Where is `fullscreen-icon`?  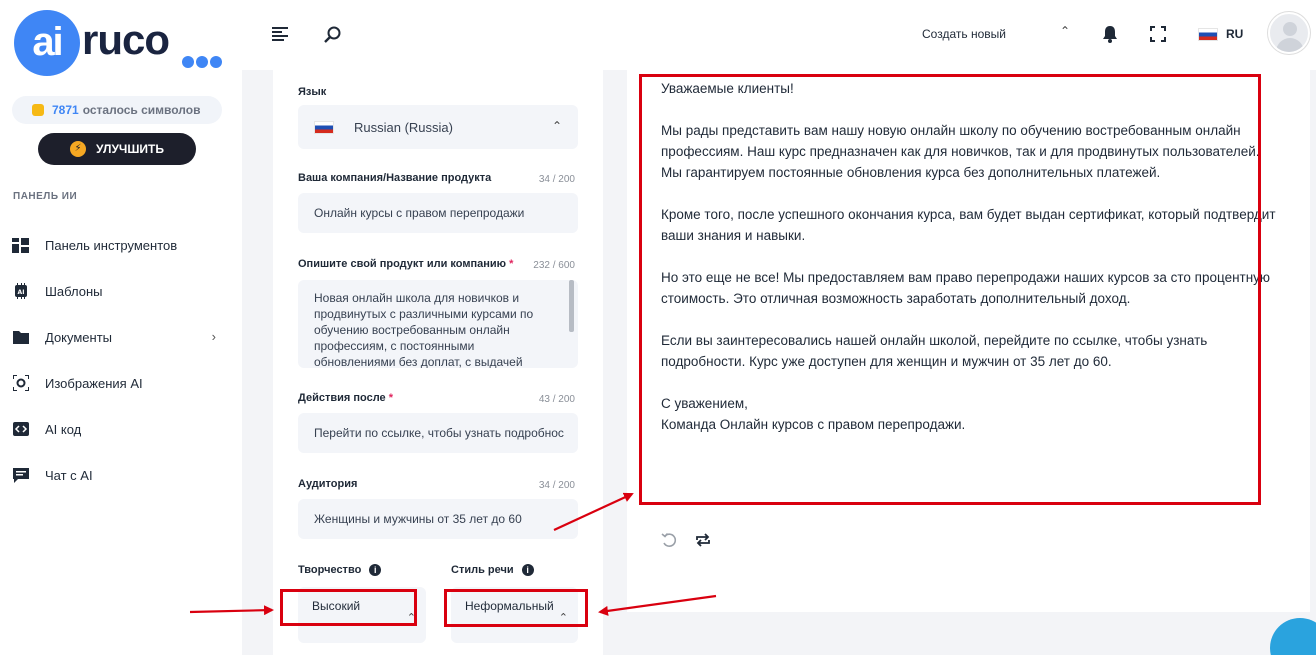 fullscreen-icon is located at coordinates (1158, 36).